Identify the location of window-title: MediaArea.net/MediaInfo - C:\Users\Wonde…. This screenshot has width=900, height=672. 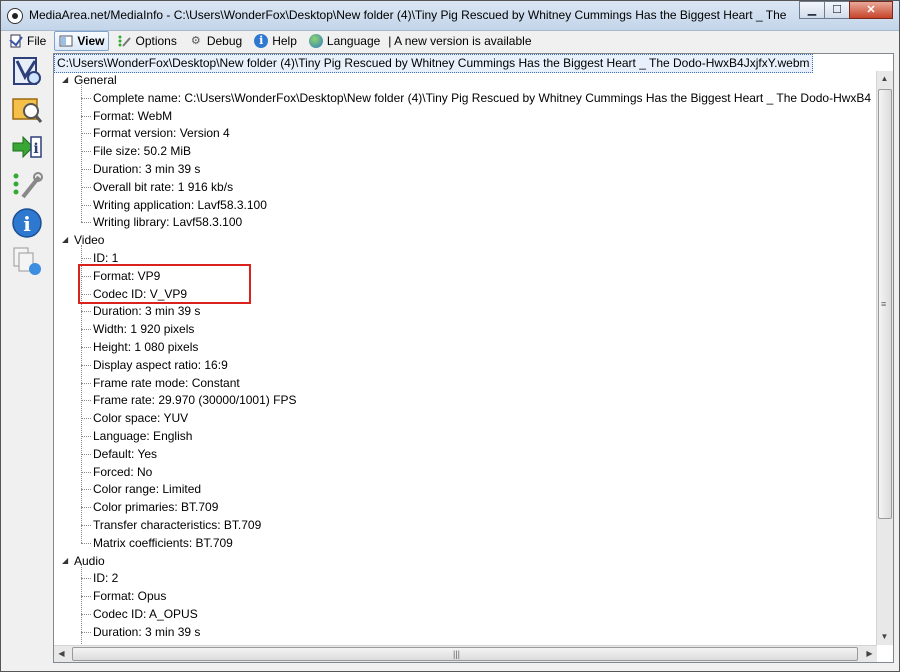
(409, 15).